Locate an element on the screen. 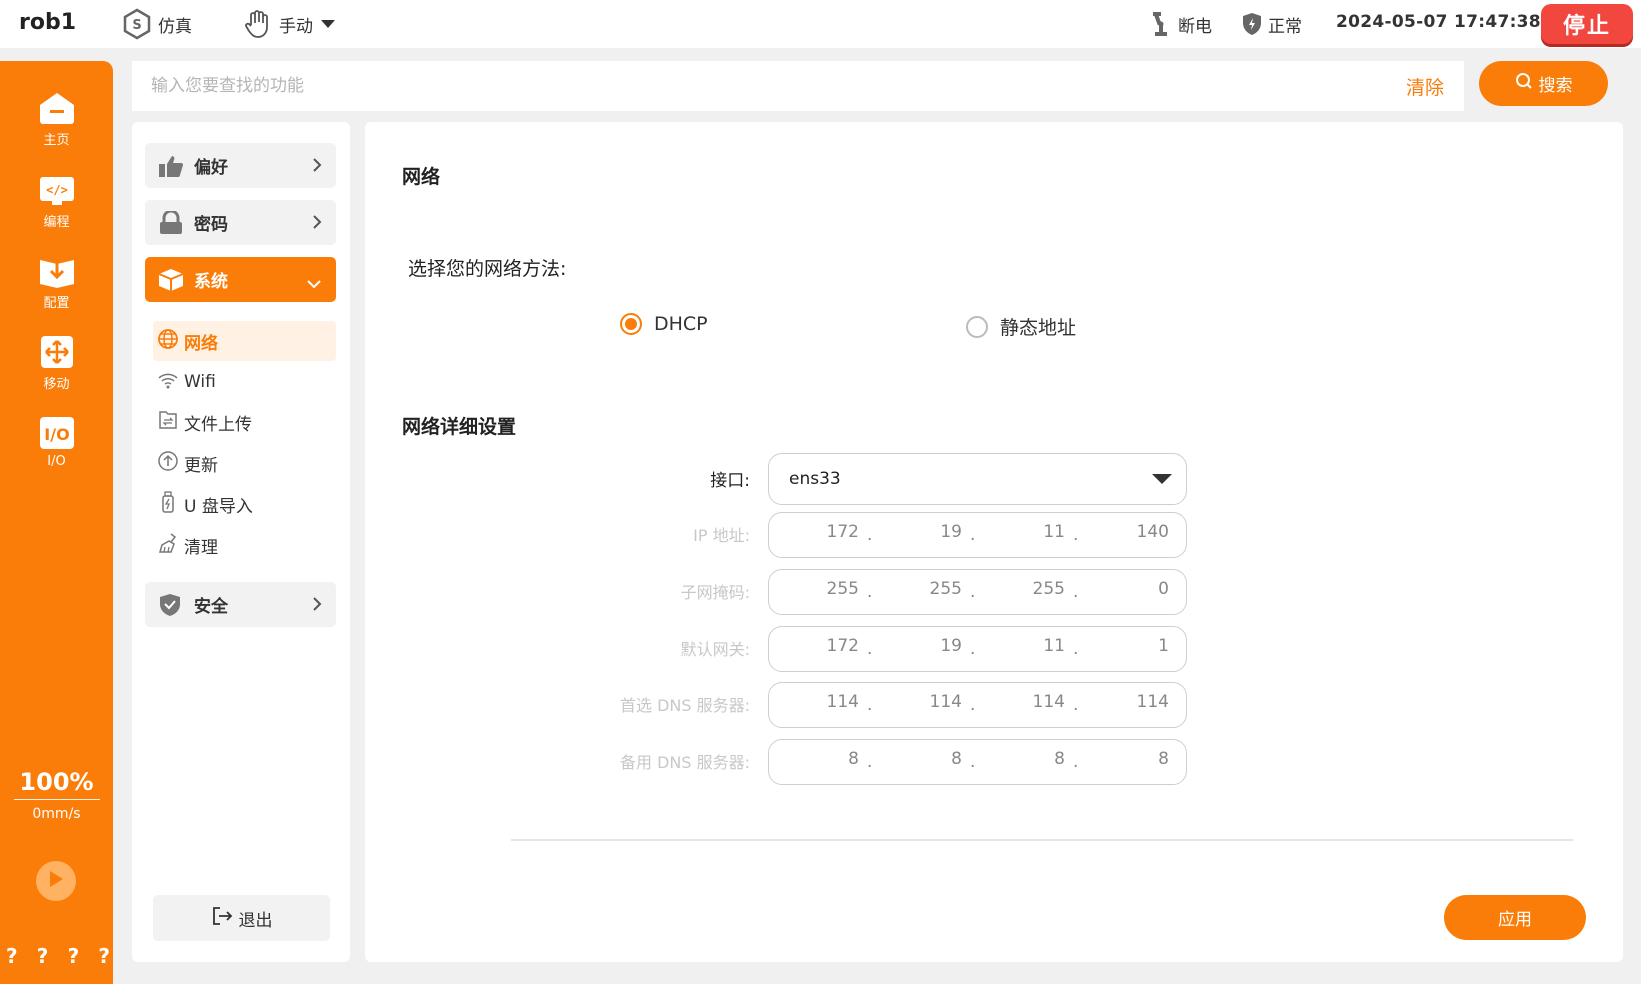  dns-secondary-label: 备用 DNS 服务器: is located at coordinates (684, 762).